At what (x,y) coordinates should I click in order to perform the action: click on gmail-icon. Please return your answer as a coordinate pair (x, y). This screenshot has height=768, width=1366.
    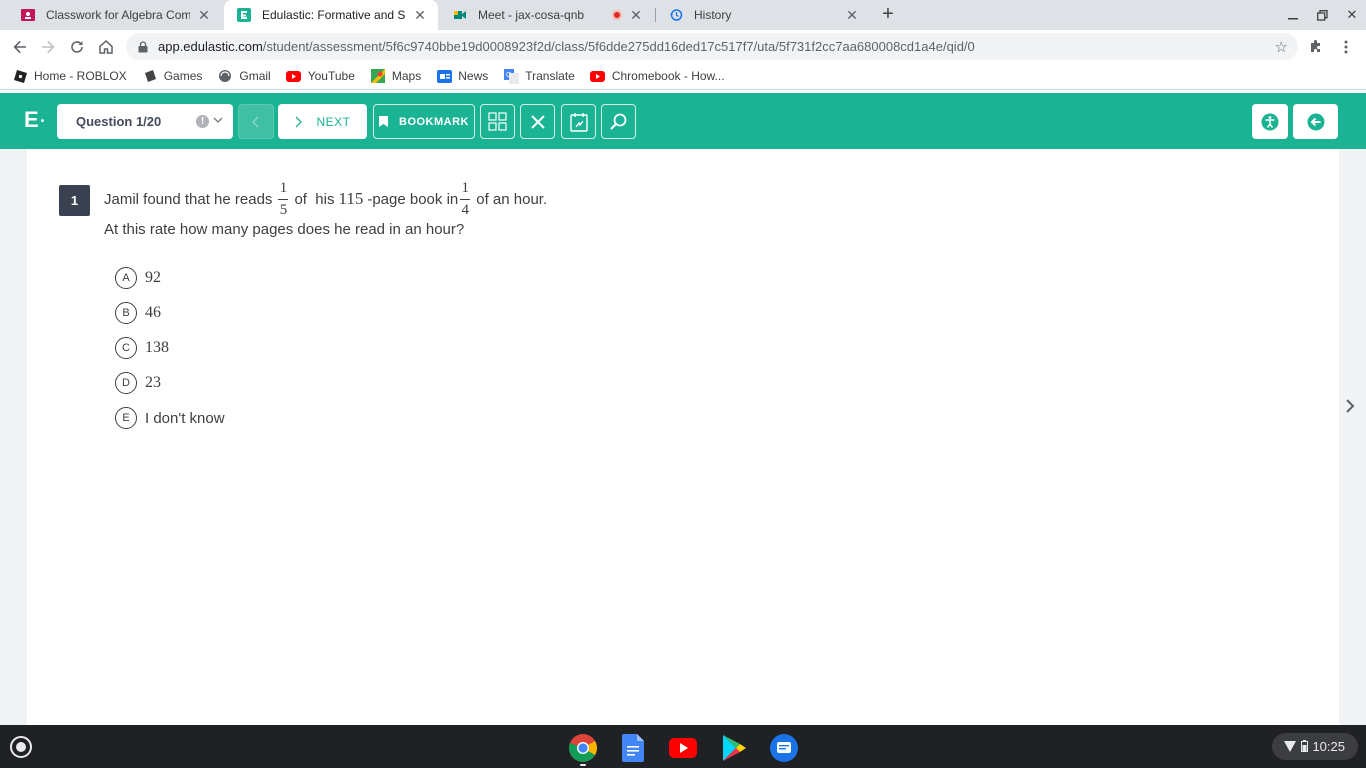
    Looking at the image, I should click on (225, 76).